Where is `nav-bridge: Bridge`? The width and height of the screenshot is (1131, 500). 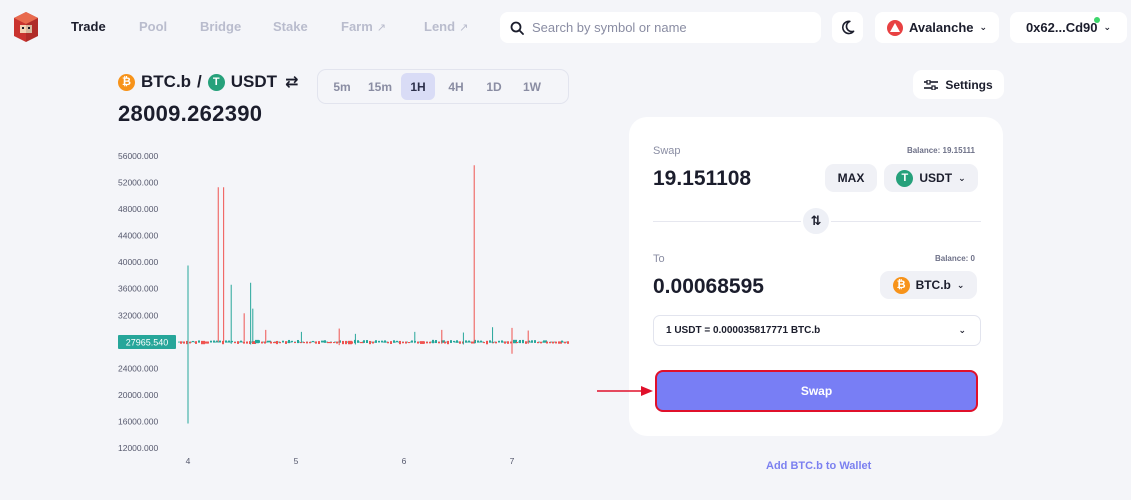
nav-bridge: Bridge is located at coordinates (220, 26).